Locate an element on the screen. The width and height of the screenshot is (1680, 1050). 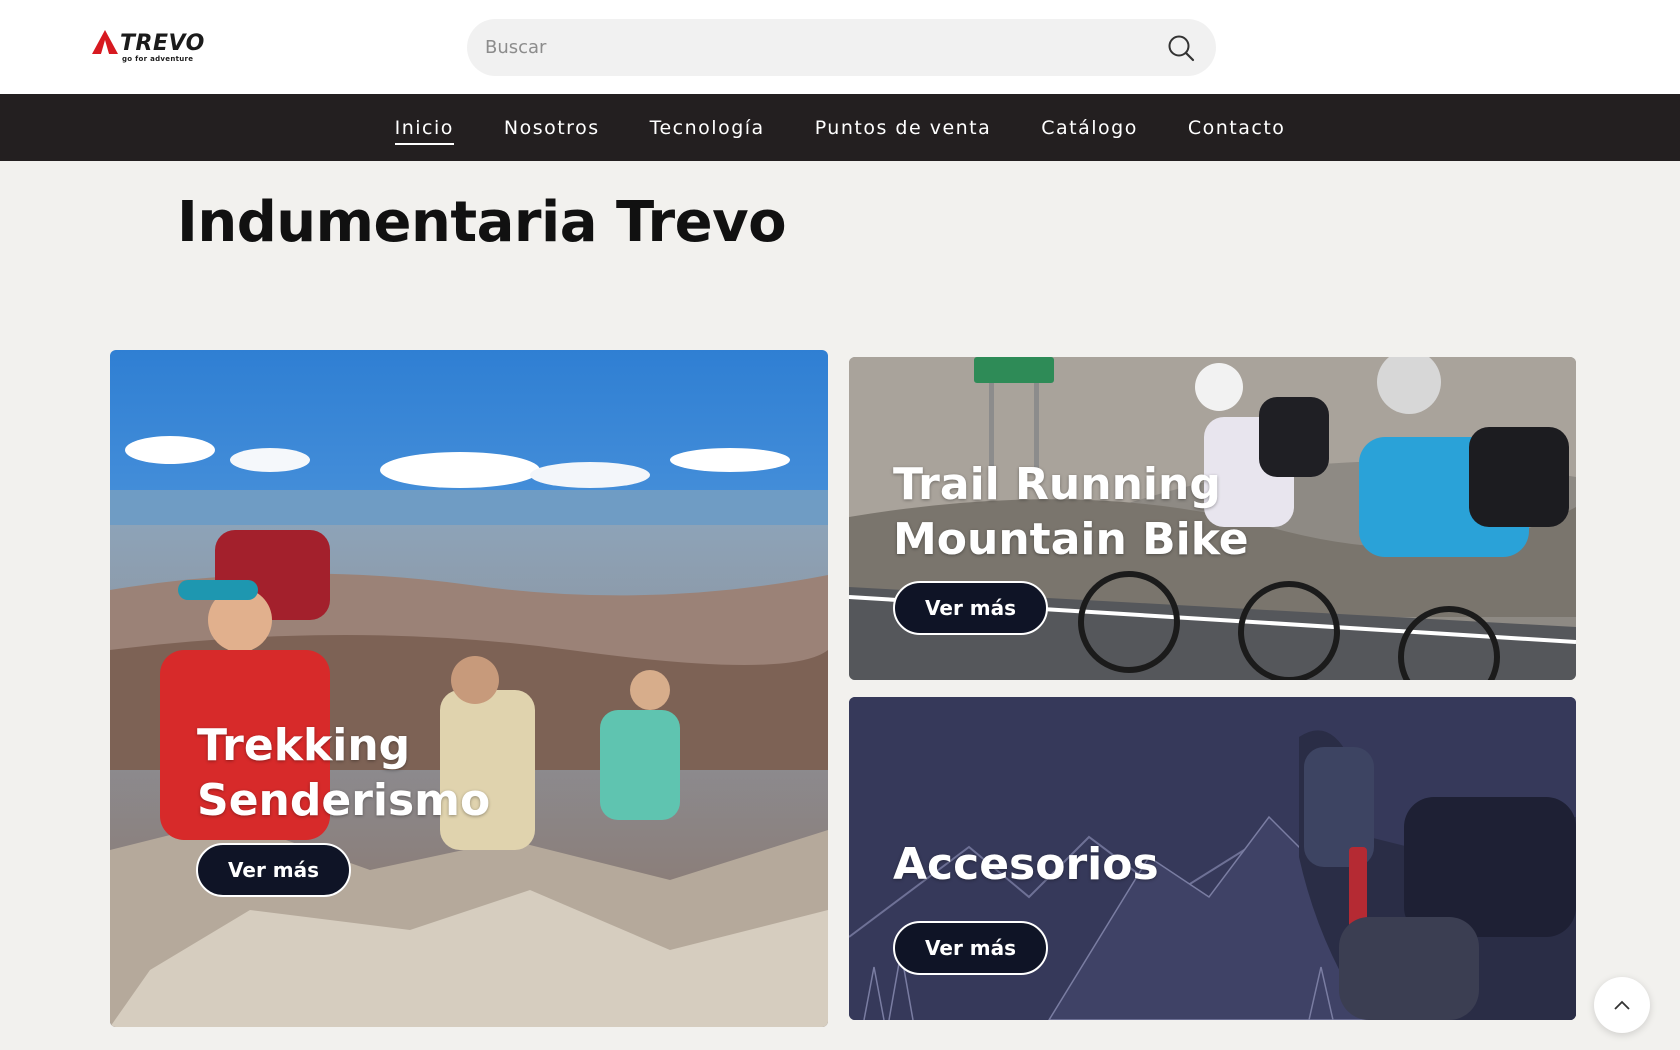
card-title-line: Trekking is located at coordinates (304, 745).